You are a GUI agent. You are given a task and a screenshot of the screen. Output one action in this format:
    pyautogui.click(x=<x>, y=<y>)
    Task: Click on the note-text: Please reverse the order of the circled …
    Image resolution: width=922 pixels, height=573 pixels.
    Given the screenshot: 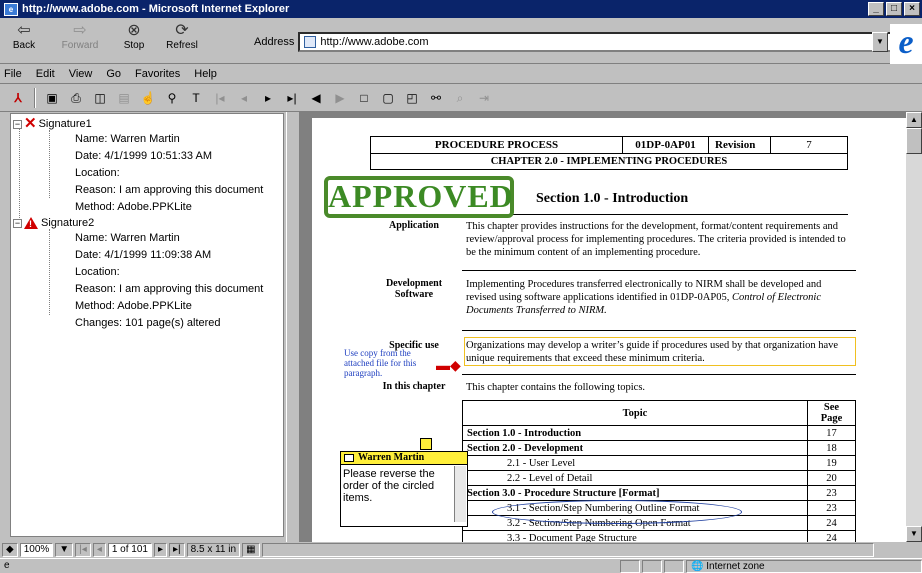 What is the action you would take?
    pyautogui.click(x=397, y=486)
    